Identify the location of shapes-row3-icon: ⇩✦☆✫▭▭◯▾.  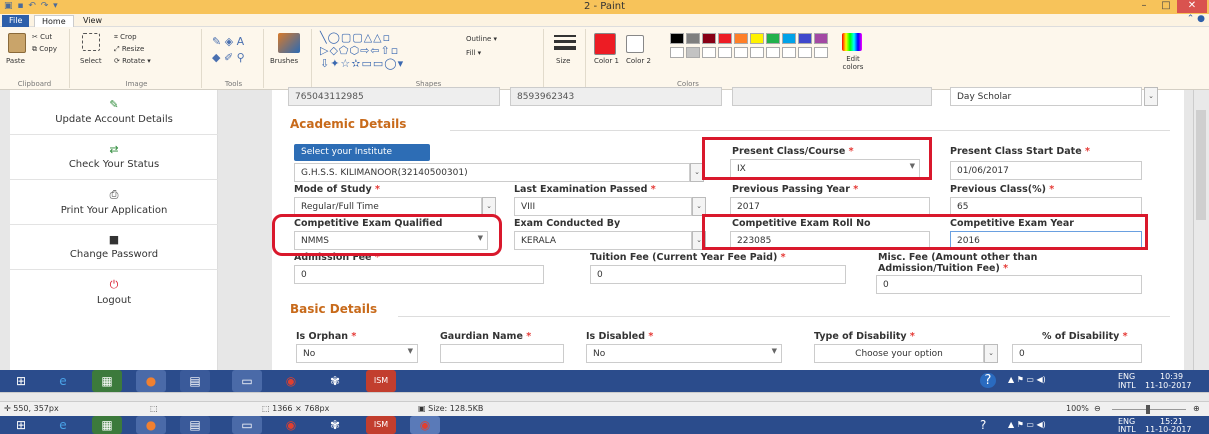
(362, 63).